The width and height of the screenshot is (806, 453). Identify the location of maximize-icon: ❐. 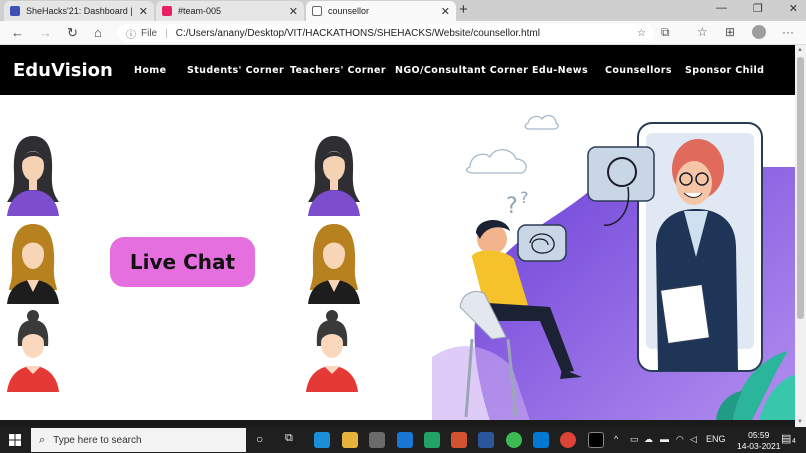
(758, 8).